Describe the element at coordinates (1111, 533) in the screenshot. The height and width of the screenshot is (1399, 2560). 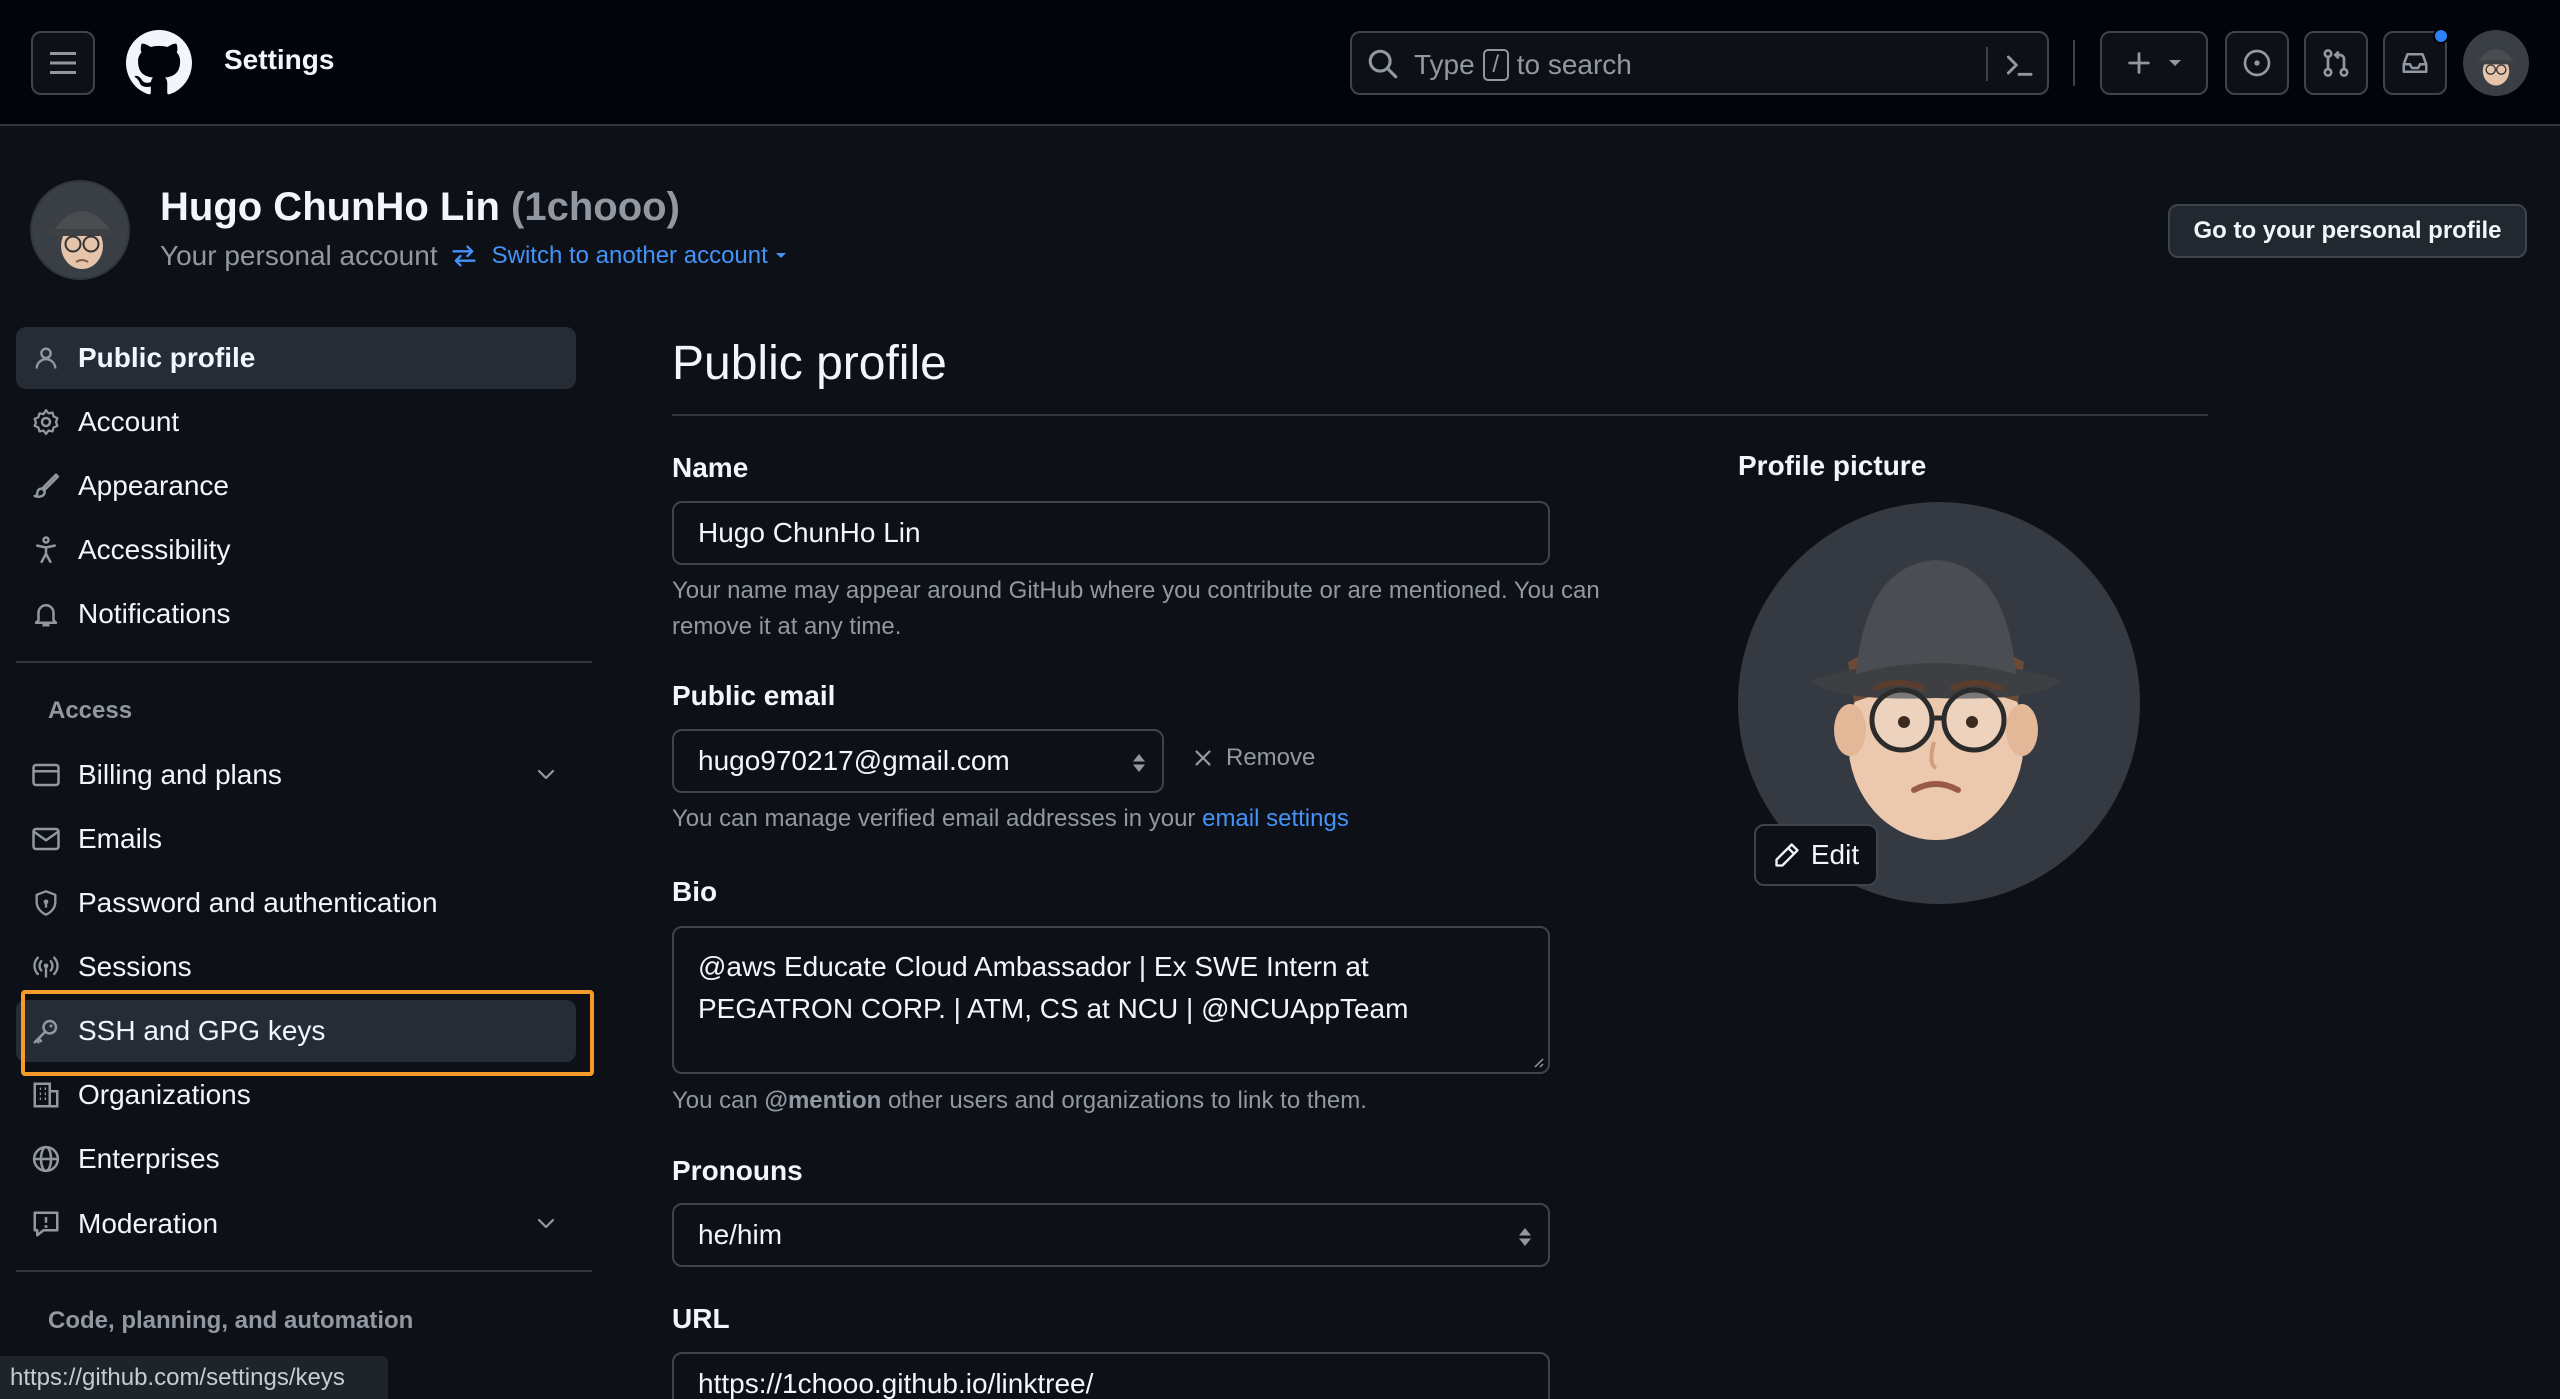
I see `name-field: Hugo ChunHo Lin` at that location.